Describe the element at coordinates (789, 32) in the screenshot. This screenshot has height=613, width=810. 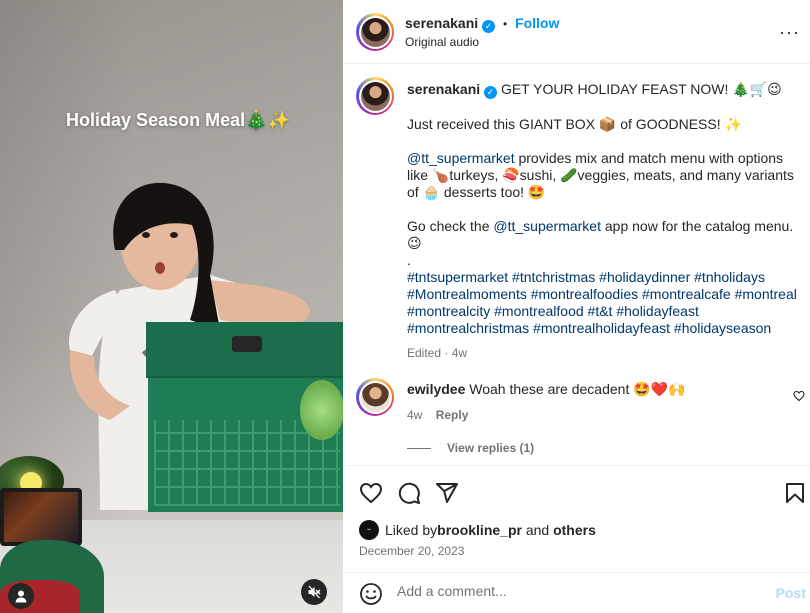
I see `more-options-icon: ···` at that location.